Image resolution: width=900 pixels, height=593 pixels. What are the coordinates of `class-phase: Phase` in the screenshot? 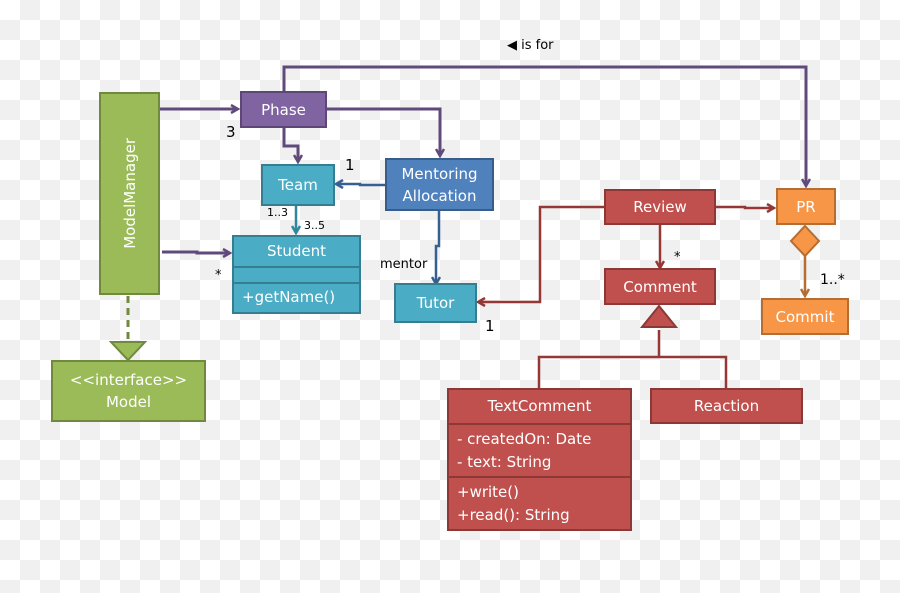 It's located at (283, 109).